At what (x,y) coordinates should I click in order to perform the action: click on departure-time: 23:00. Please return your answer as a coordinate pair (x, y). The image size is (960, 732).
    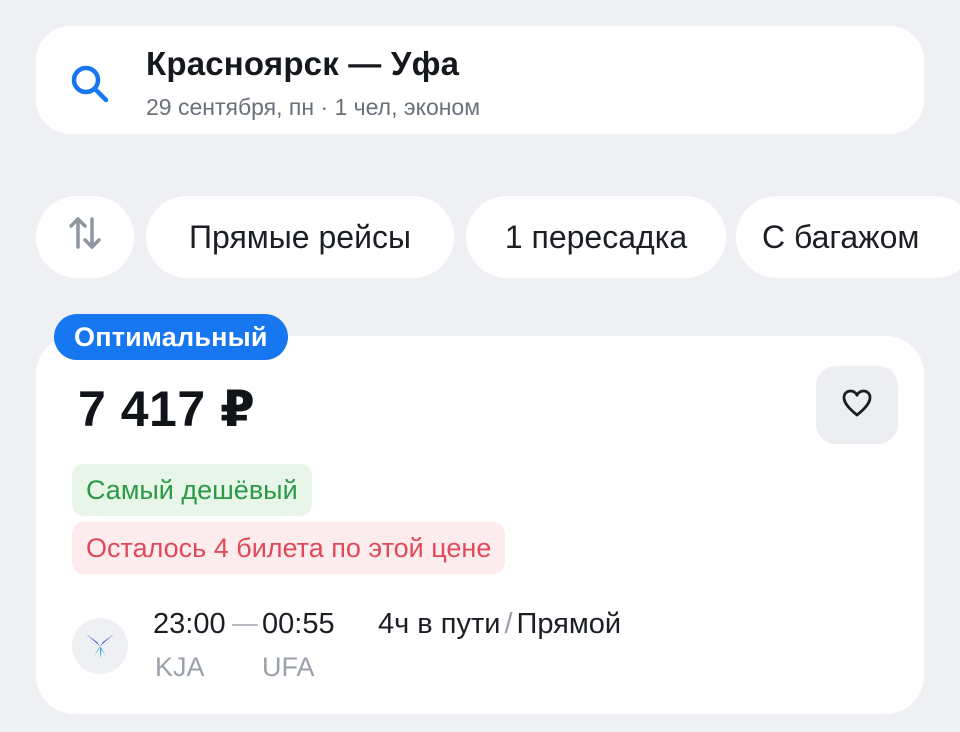
    Looking at the image, I should click on (189, 624).